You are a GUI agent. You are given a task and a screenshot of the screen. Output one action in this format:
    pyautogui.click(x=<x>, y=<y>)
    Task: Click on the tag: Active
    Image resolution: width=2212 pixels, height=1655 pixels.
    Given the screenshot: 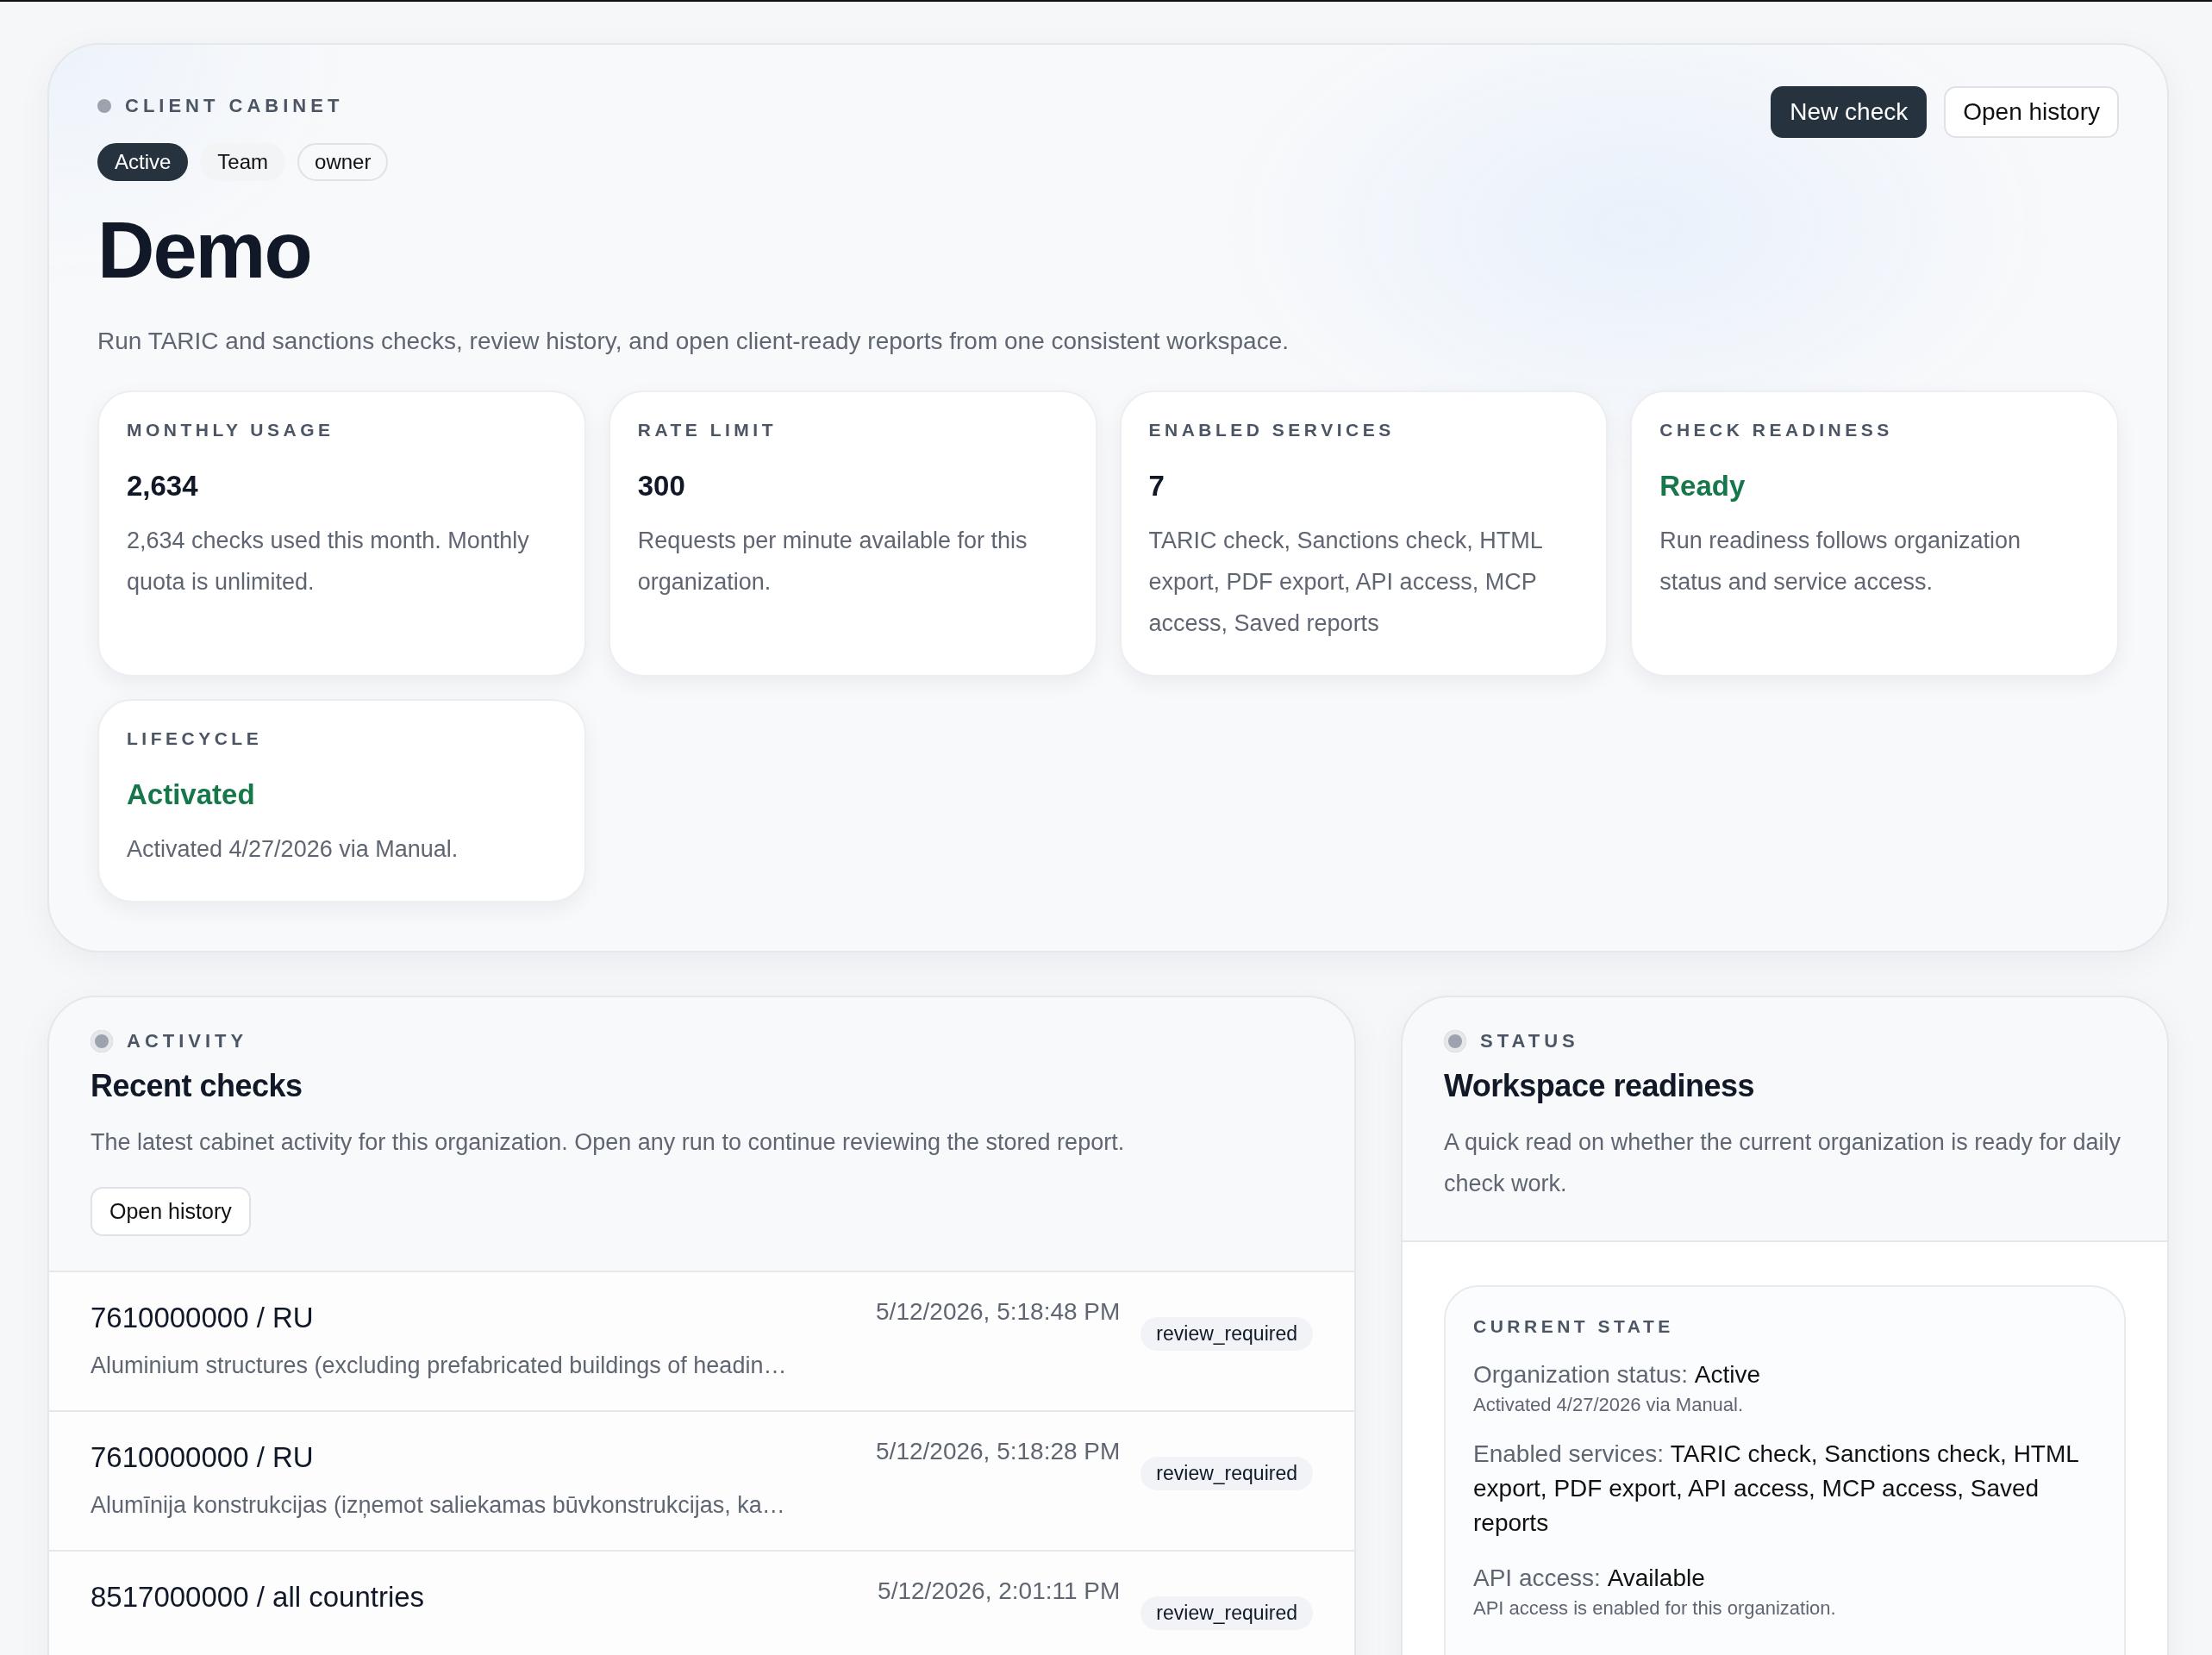 What is the action you would take?
    pyautogui.click(x=143, y=162)
    